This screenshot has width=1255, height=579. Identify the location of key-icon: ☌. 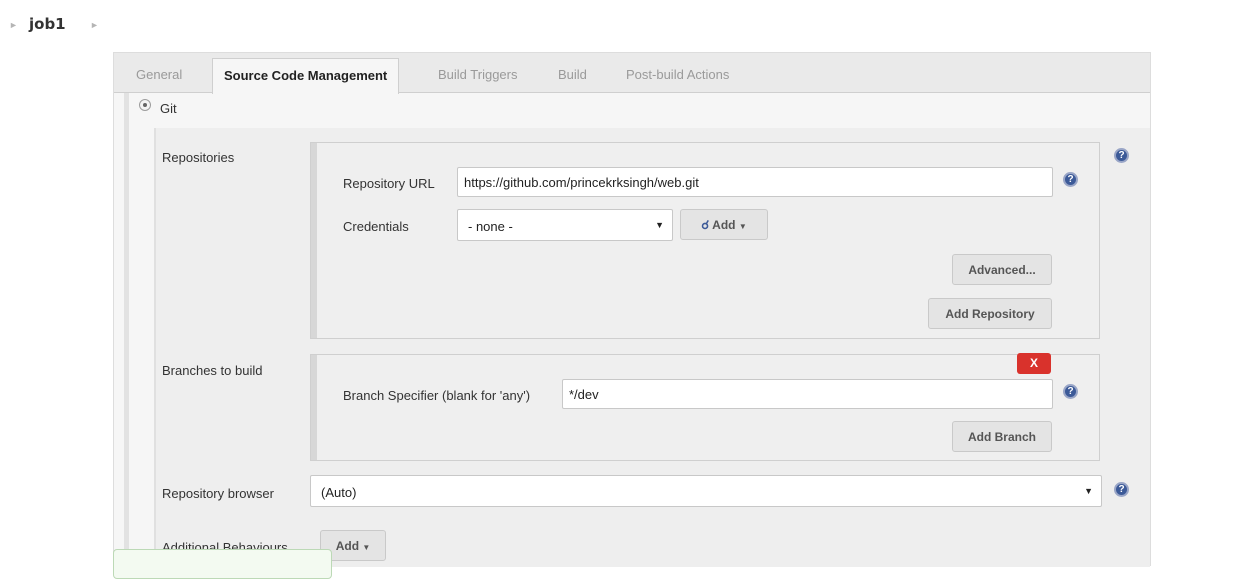
(705, 225).